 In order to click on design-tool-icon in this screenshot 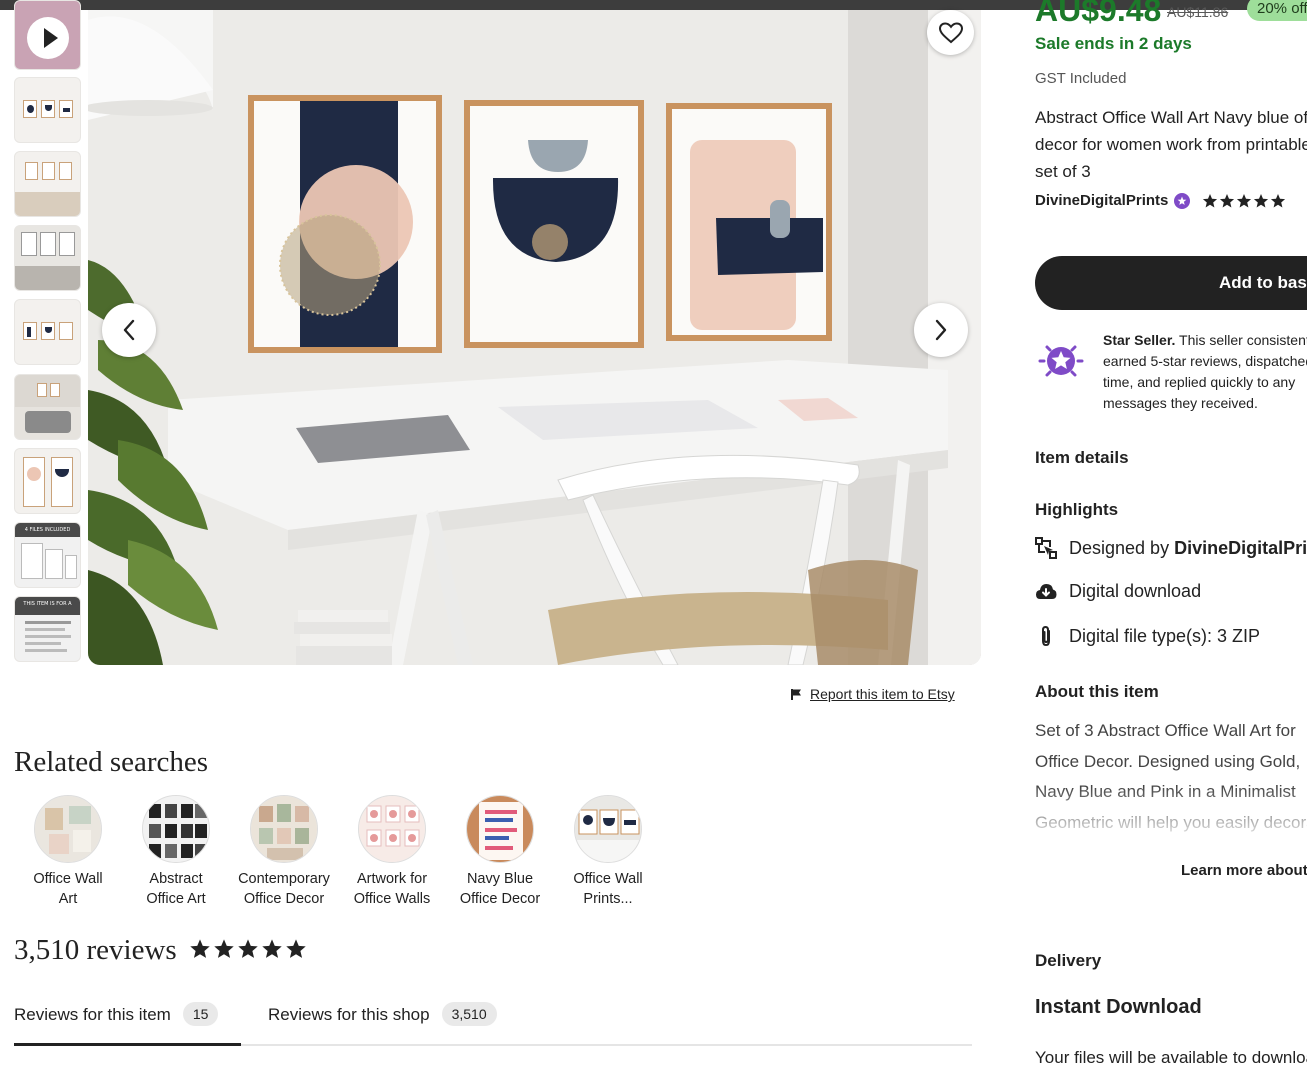, I will do `click(1046, 548)`.